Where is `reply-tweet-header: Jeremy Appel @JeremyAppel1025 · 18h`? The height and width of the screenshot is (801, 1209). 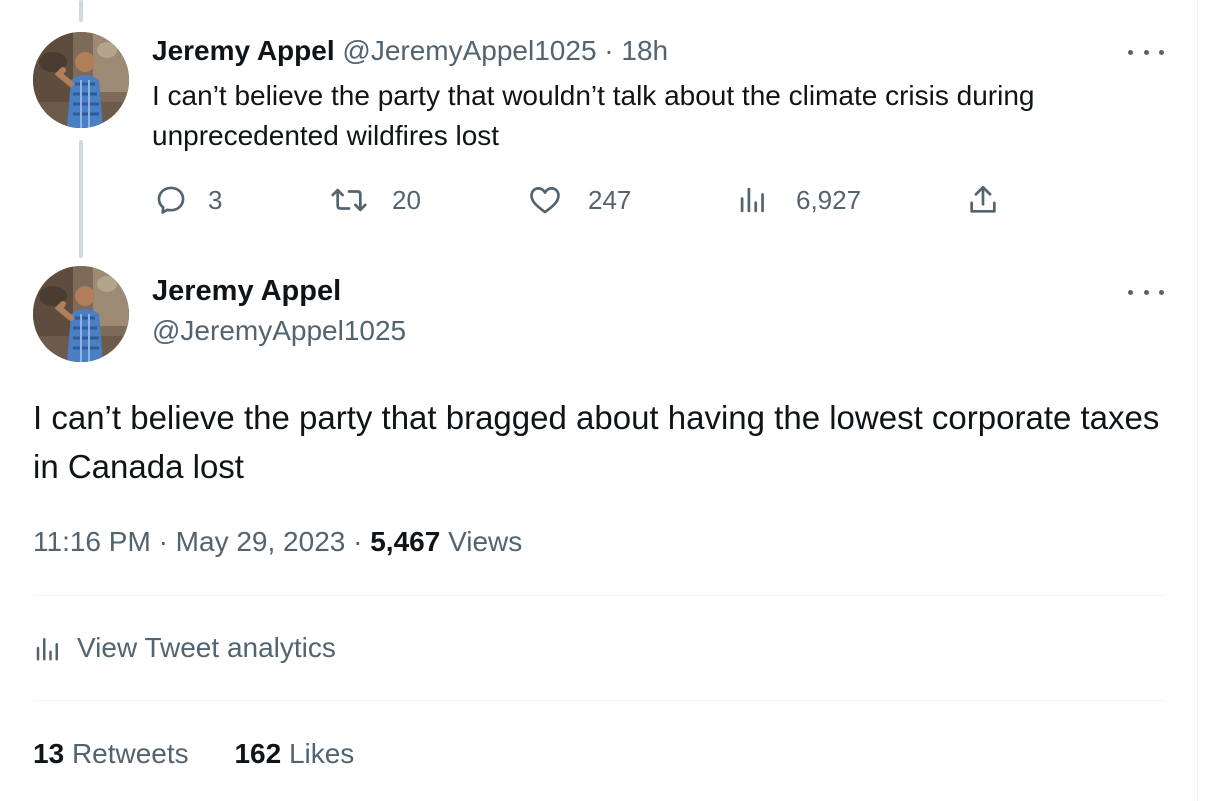
reply-tweet-header: Jeremy Appel @JeremyAppel1025 · 18h is located at coordinates (410, 51).